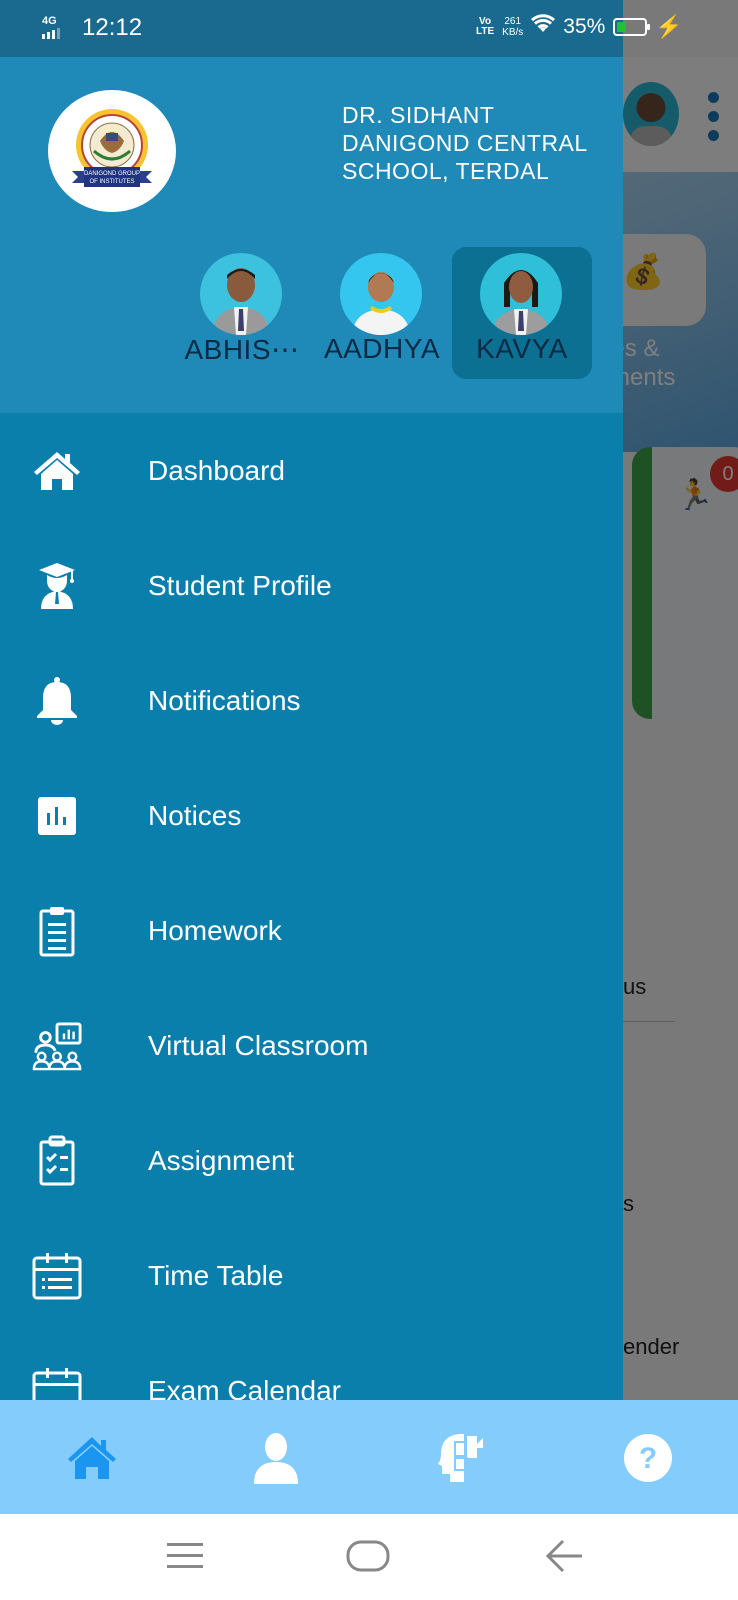 Image resolution: width=738 pixels, height=1600 pixels. What do you see at coordinates (112, 27) in the screenshot?
I see `clock: 12:12` at bounding box center [112, 27].